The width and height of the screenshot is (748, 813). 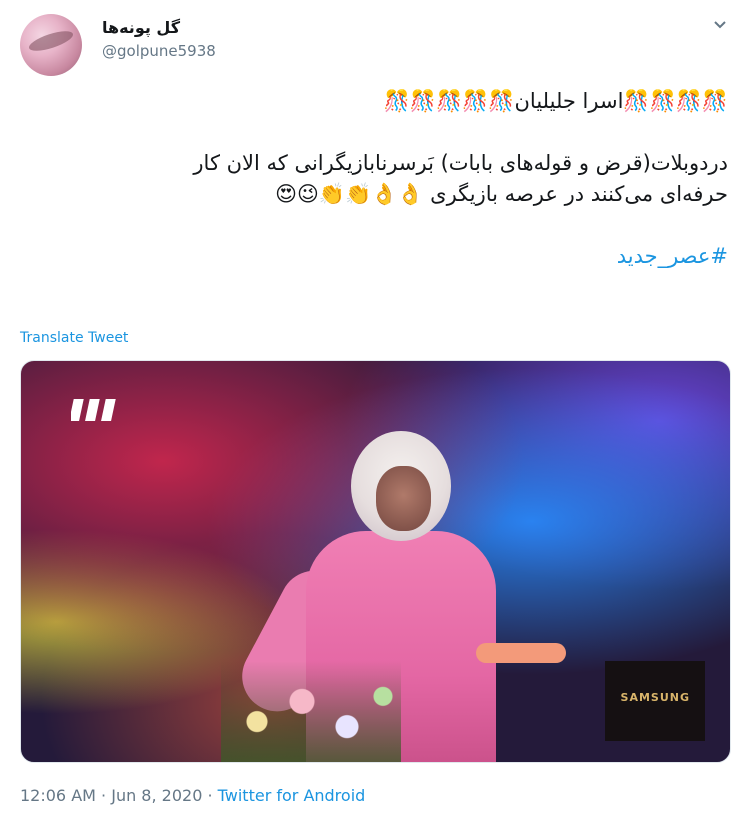 I want to click on tweet-time: 12:06 AM, so click(x=58, y=795).